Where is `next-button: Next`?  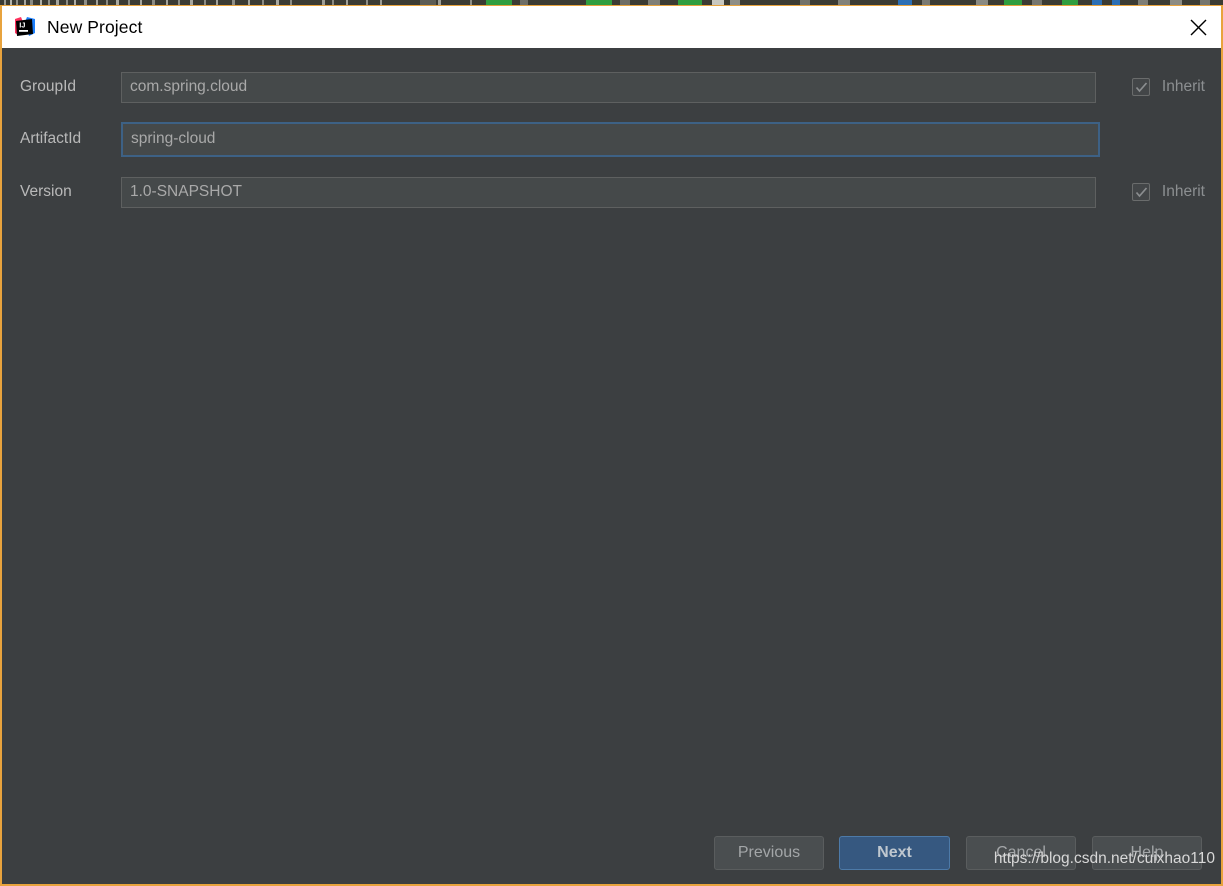
next-button: Next is located at coordinates (894, 853).